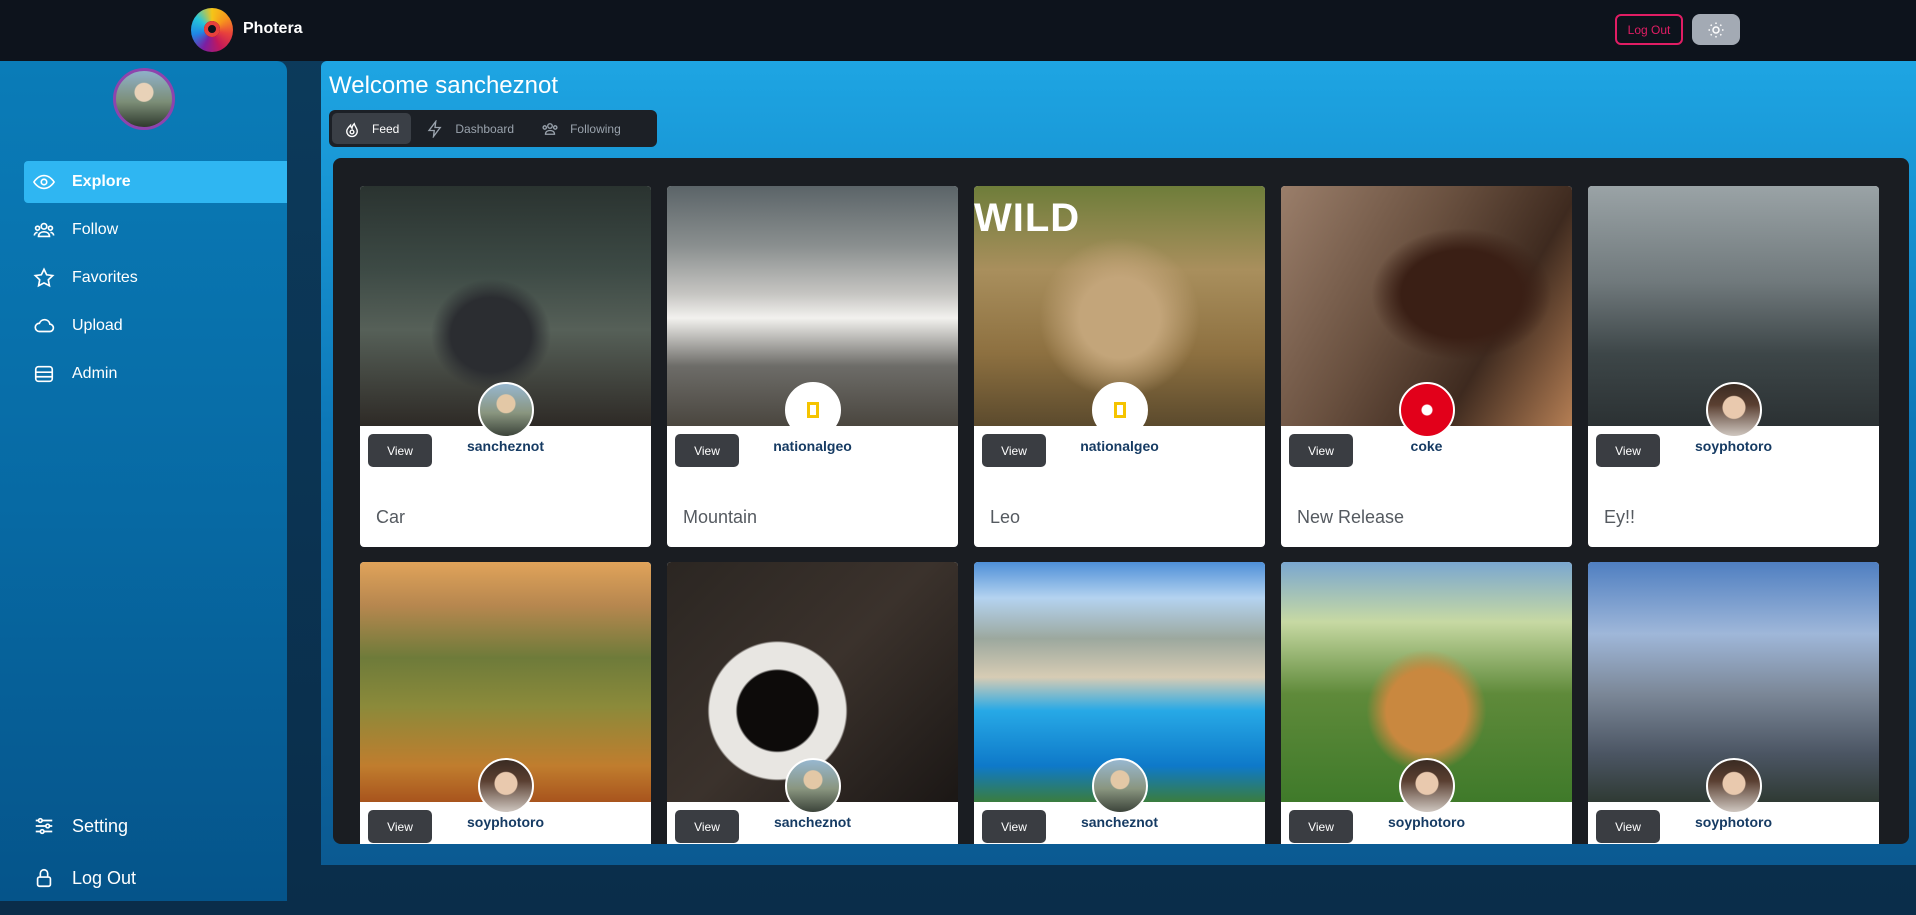 This screenshot has height=915, width=1916. I want to click on tab-label: Feed, so click(386, 128).